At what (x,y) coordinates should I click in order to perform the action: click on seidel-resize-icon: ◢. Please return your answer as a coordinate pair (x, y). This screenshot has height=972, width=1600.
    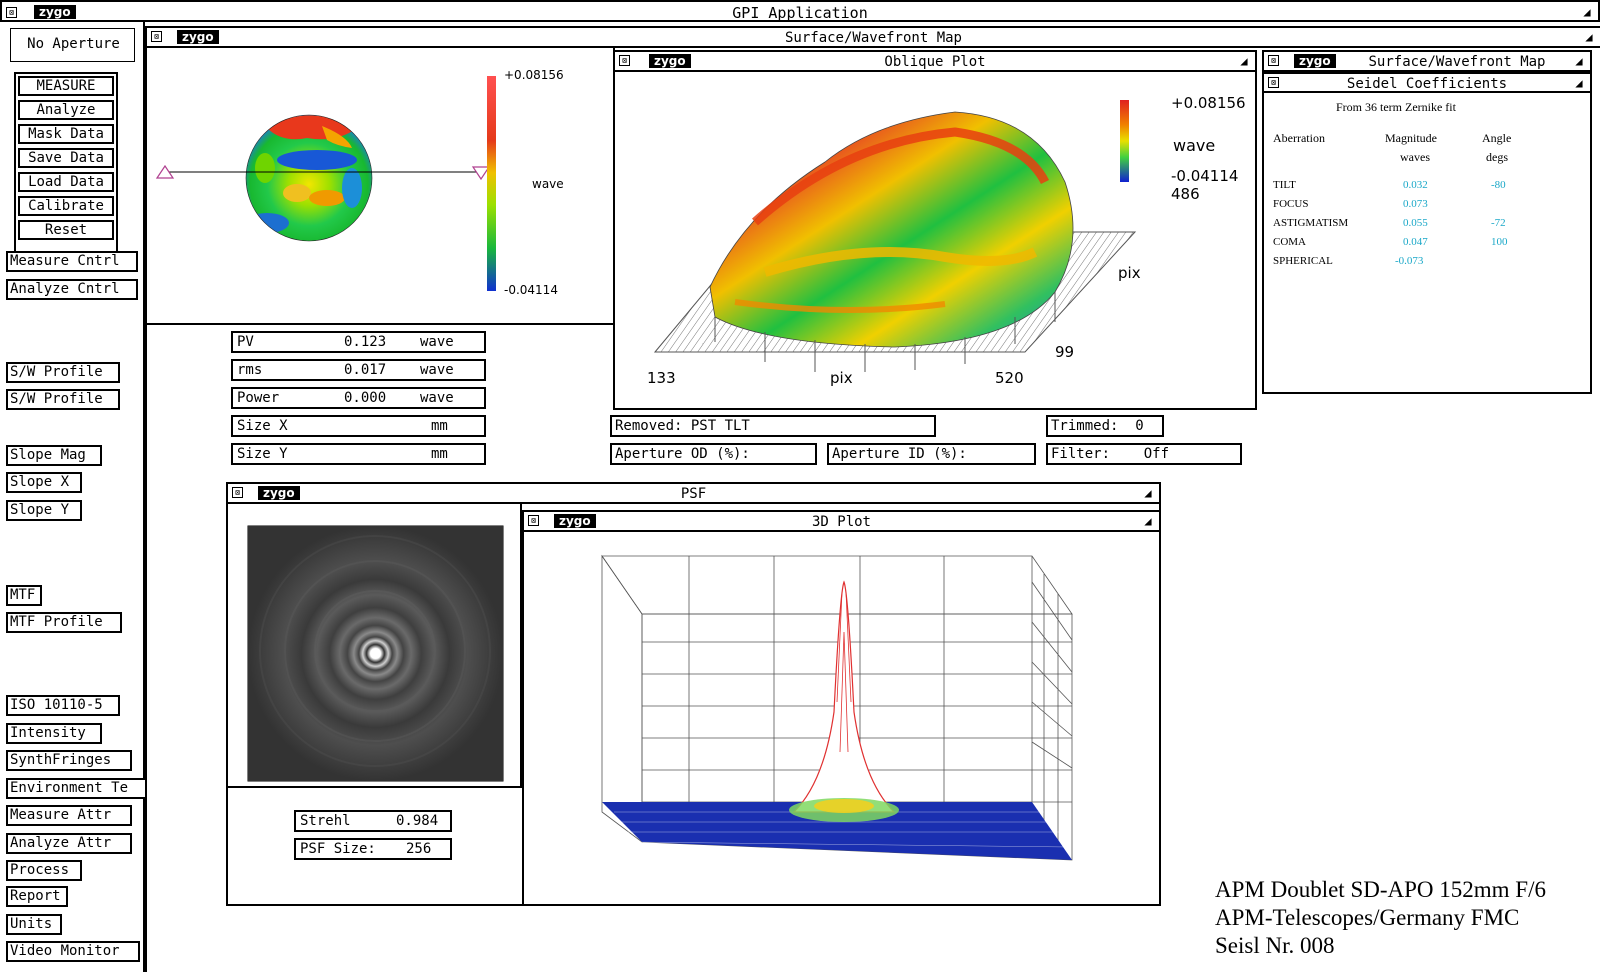
    Looking at the image, I should click on (1579, 83).